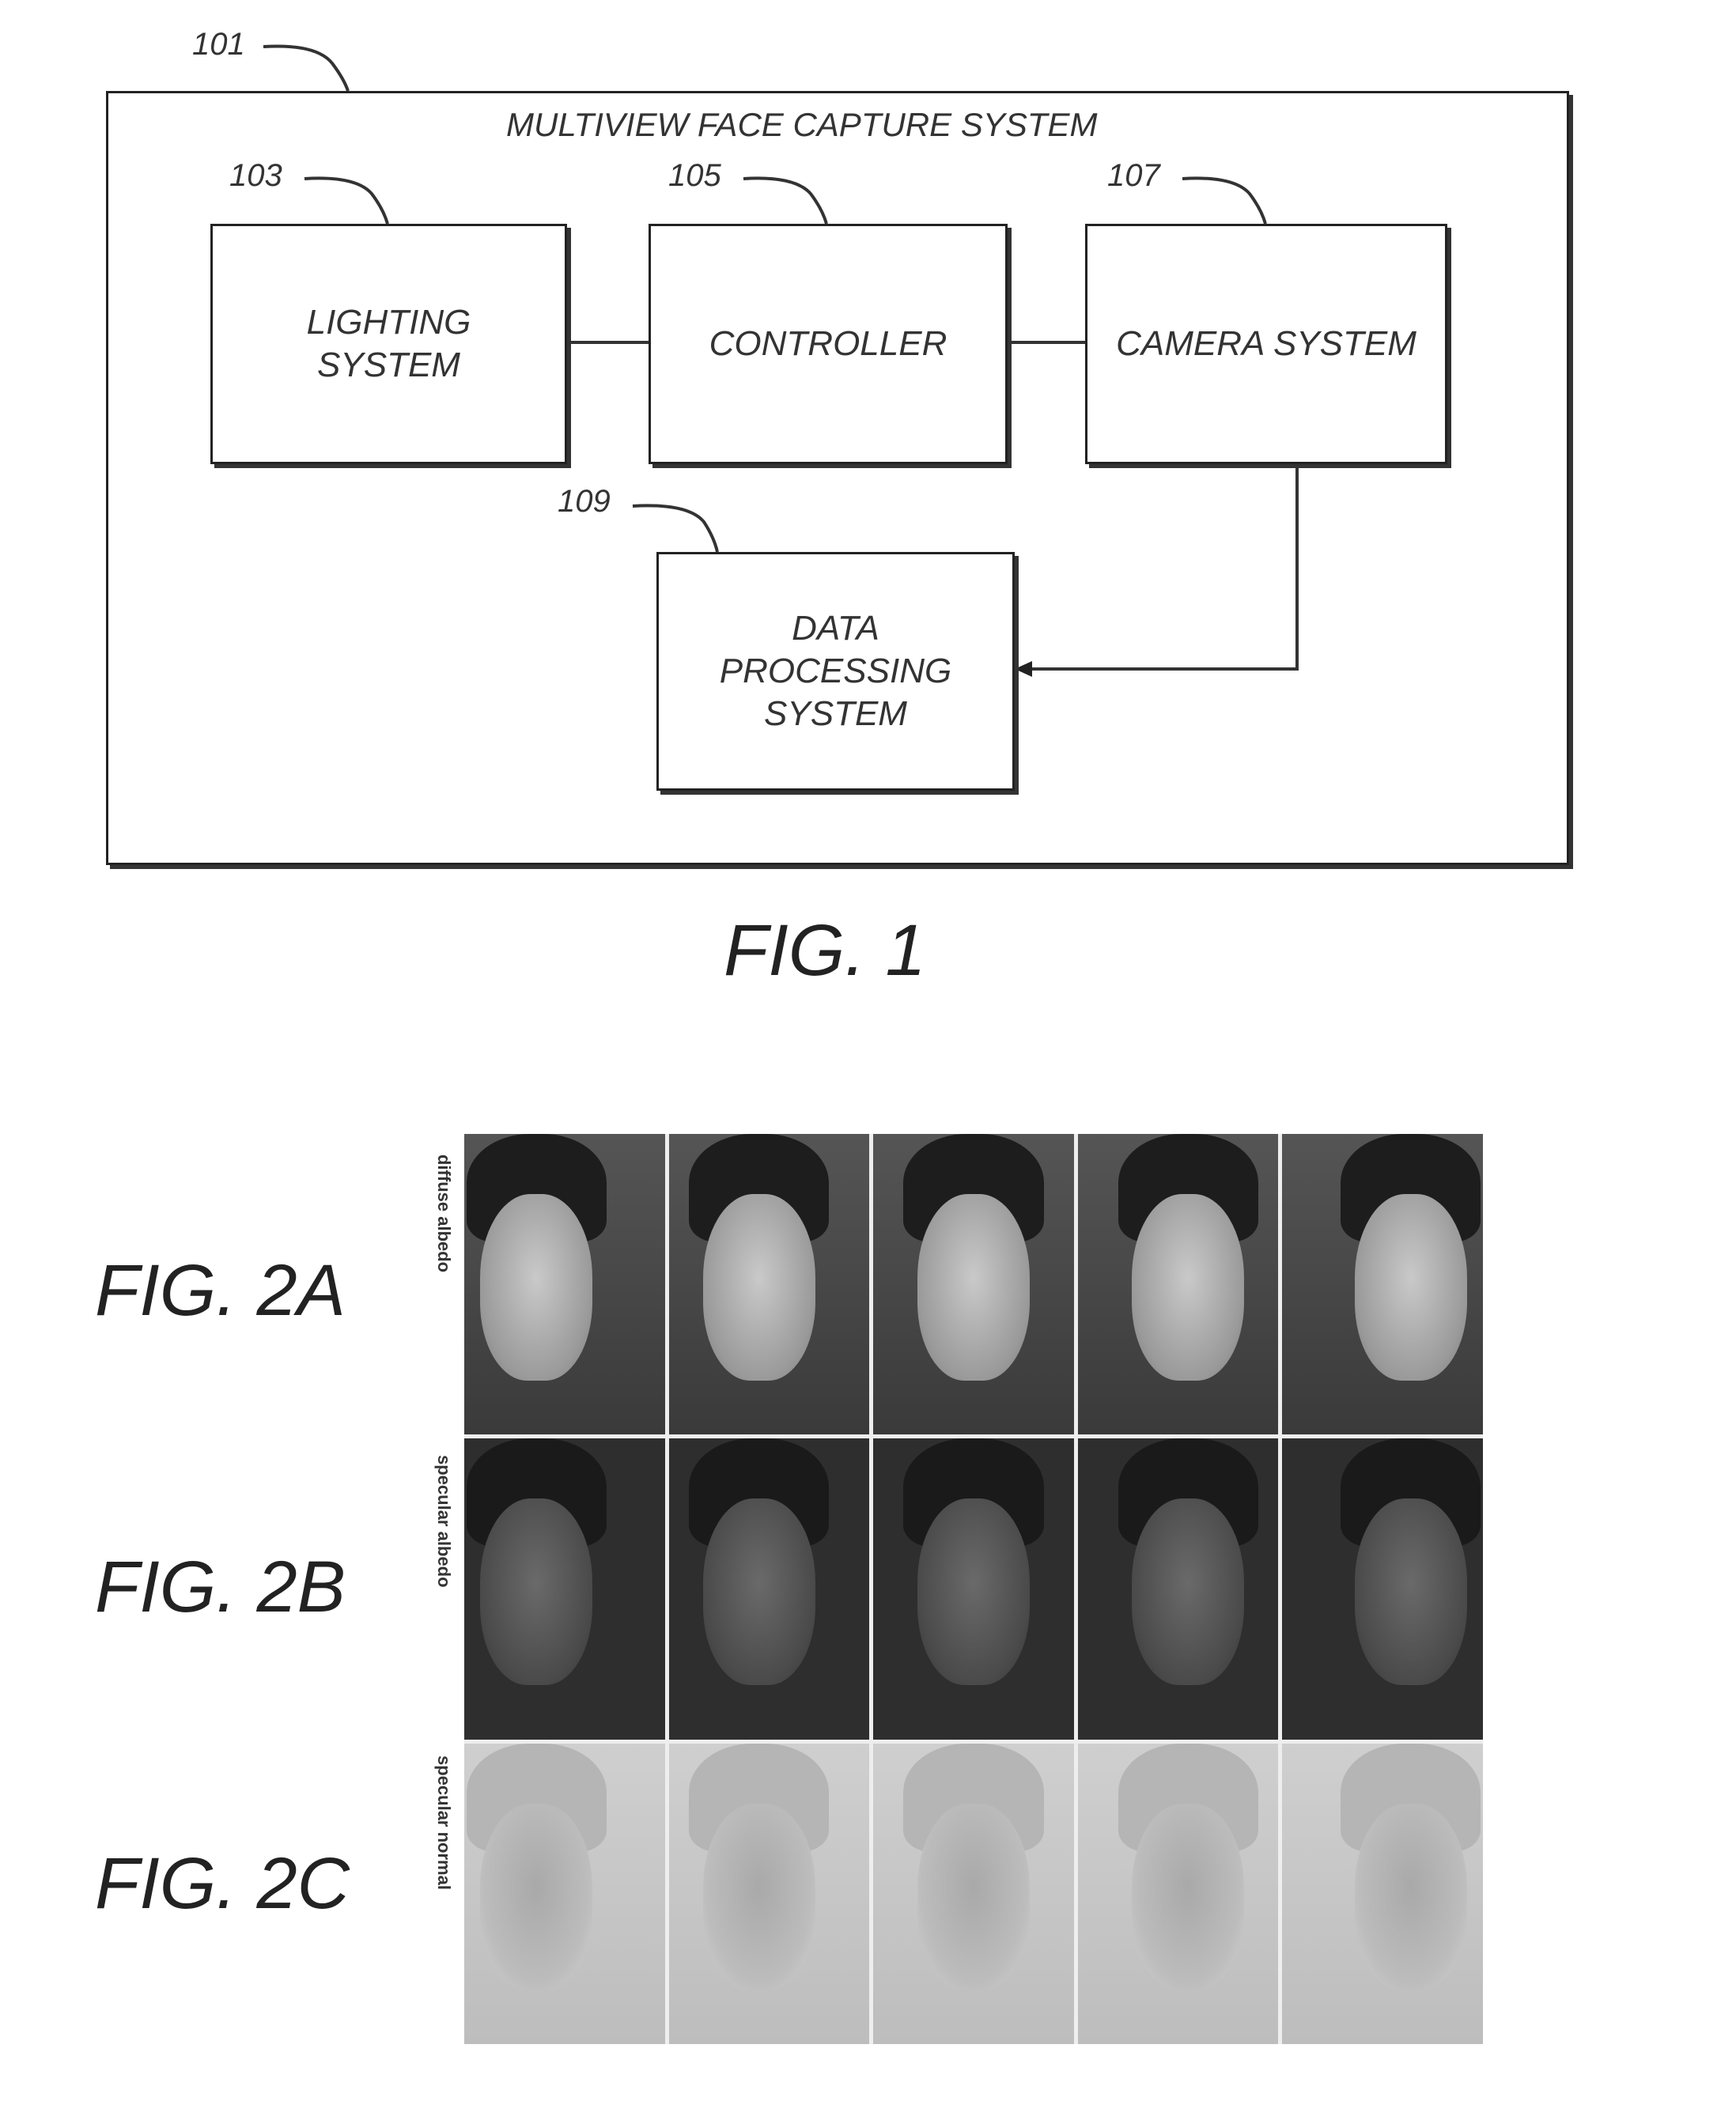  What do you see at coordinates (836, 628) in the screenshot?
I see `label-line: DATA` at bounding box center [836, 628].